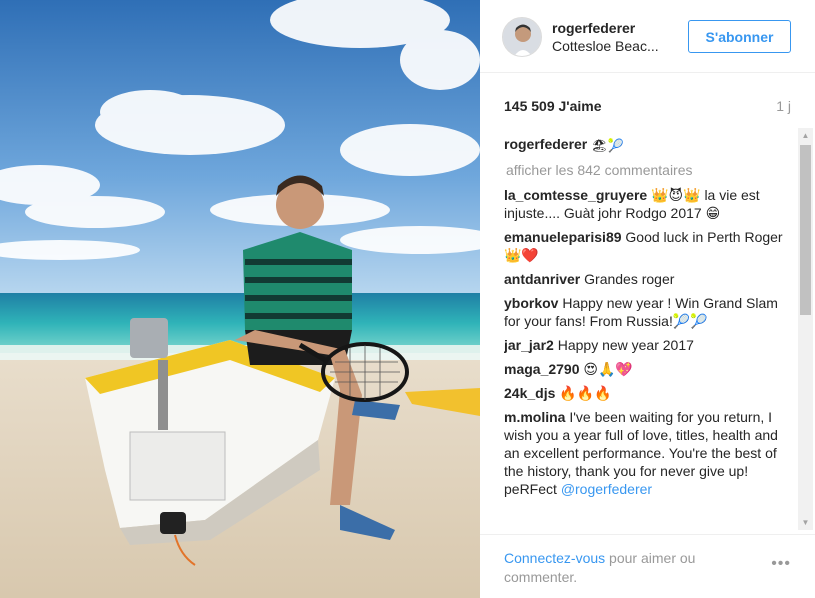 This screenshot has height=598, width=815. Describe the element at coordinates (650, 393) in the screenshot. I see `comment-item: 24k_djs 🔥🔥🔥` at that location.